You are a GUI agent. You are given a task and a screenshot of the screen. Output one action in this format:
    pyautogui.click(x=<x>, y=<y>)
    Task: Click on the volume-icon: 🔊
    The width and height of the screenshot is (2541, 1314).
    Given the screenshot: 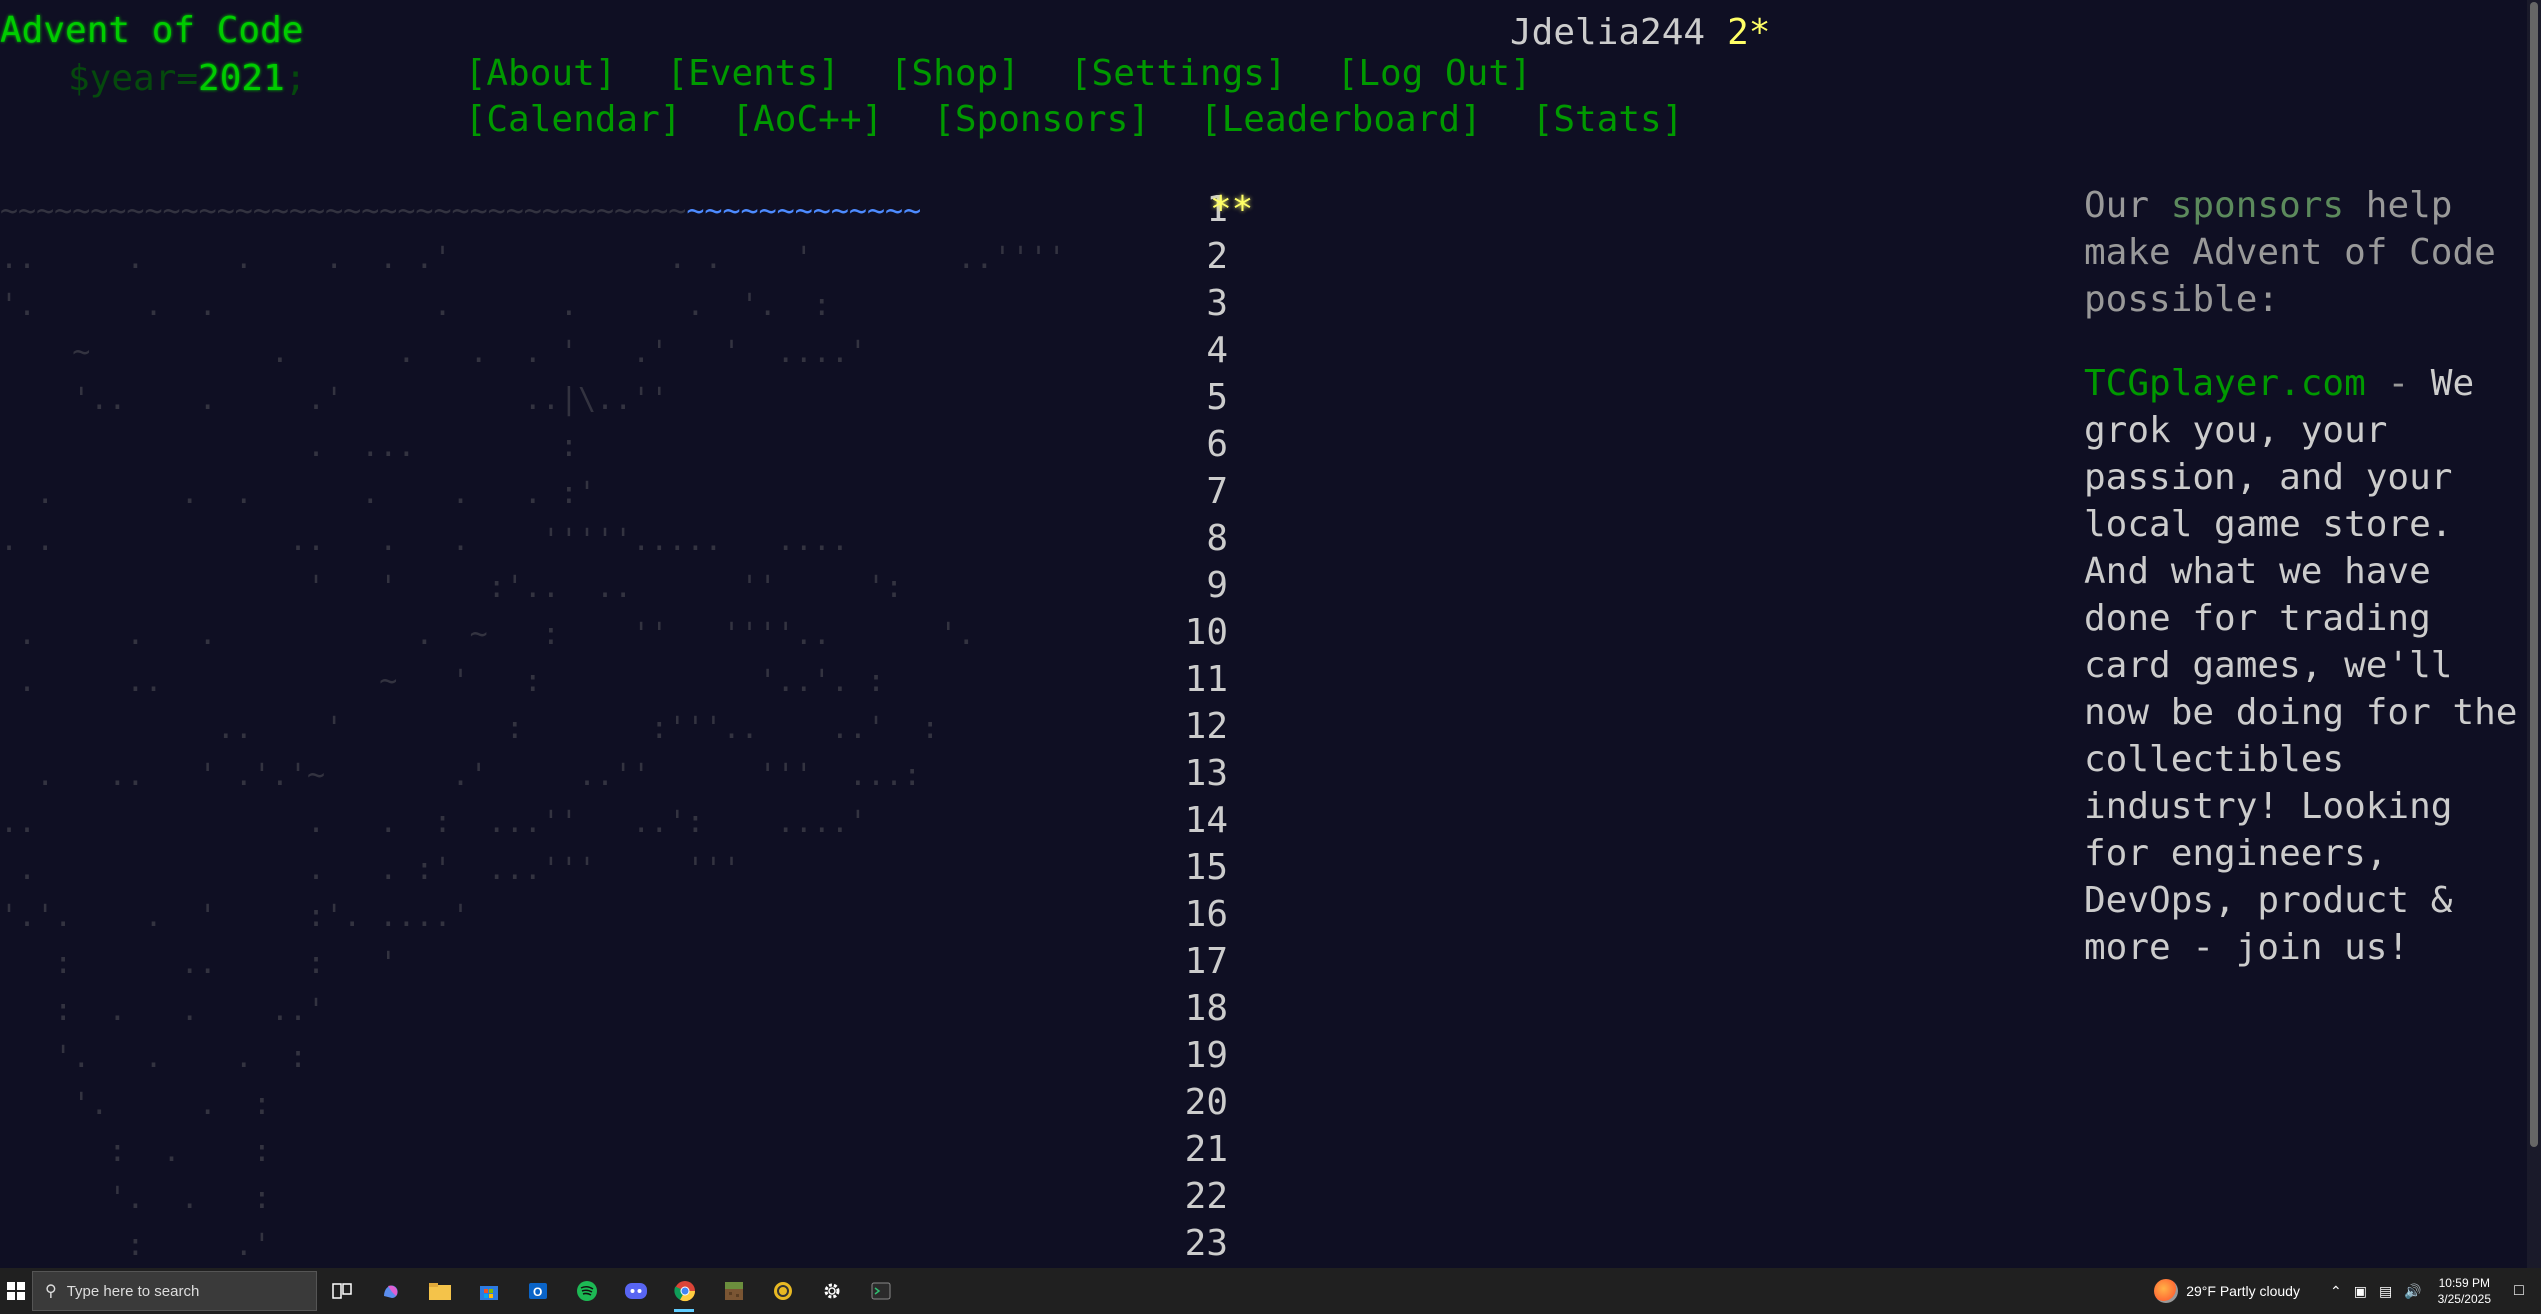 What is the action you would take?
    pyautogui.click(x=2412, y=1291)
    